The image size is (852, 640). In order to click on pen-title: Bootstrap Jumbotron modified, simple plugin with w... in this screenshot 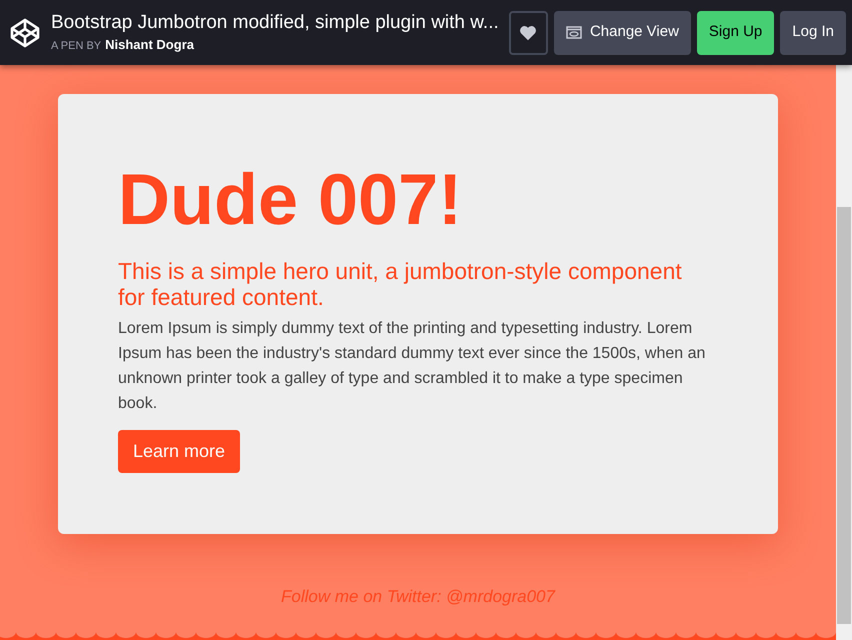, I will do `click(275, 22)`.